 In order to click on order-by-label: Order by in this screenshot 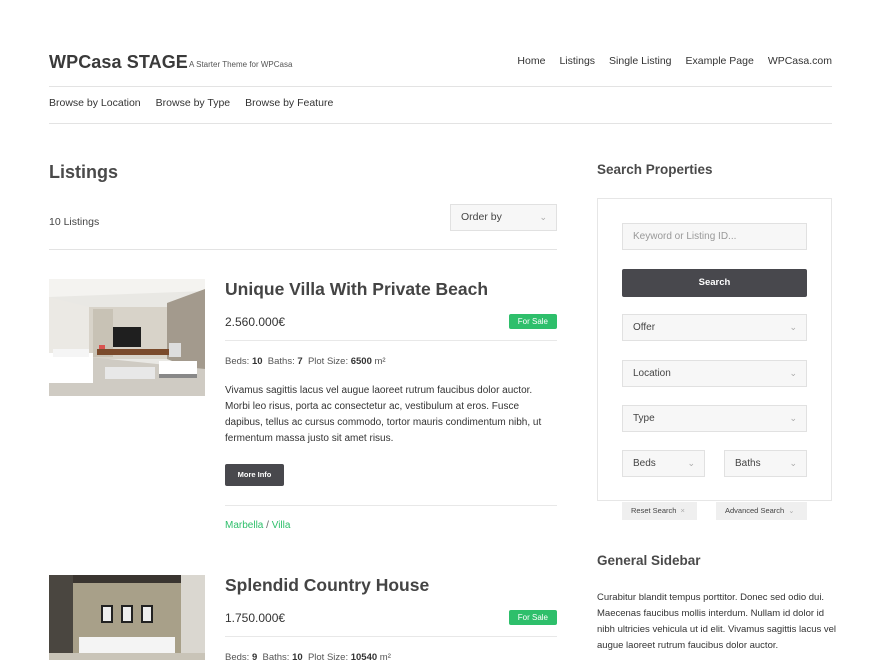, I will do `click(481, 217)`.